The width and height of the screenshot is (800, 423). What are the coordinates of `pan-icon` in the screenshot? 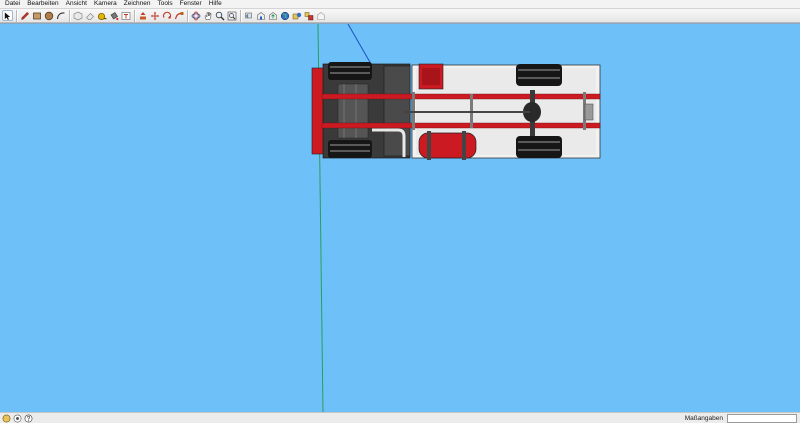 It's located at (207, 15).